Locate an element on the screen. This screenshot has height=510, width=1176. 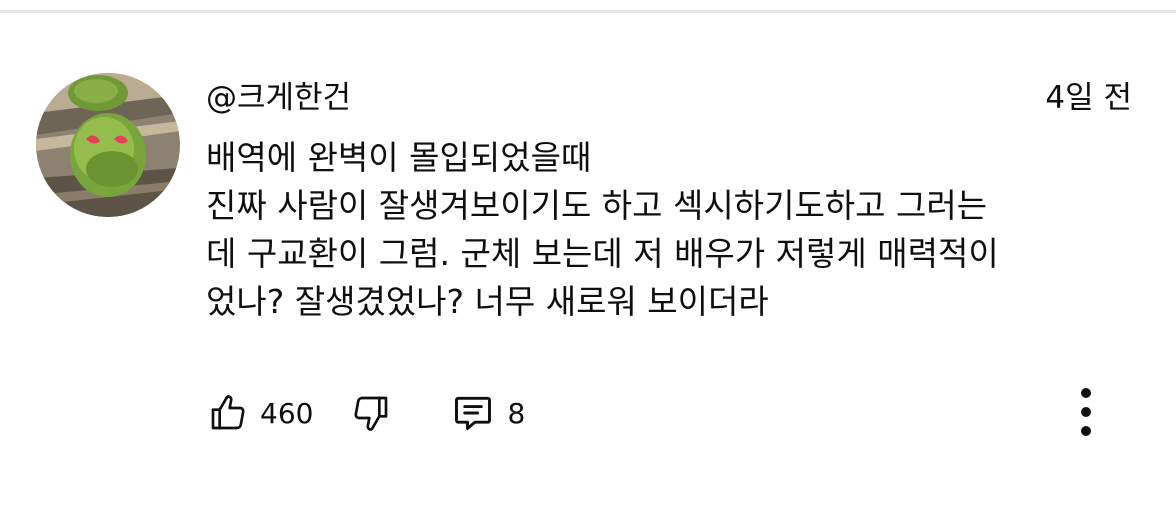
reply-button: 8 is located at coordinates (488, 413).